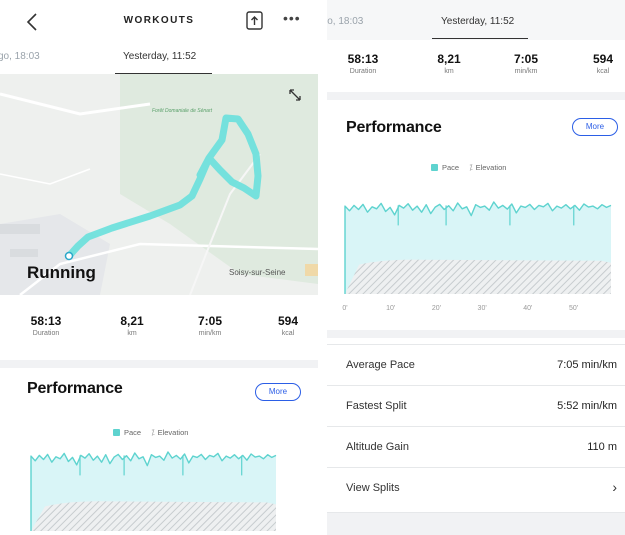 This screenshot has width=625, height=535. What do you see at coordinates (477, 256) in the screenshot?
I see `performance-chart: 0' 10' 20' 30' 40' 50'` at bounding box center [477, 256].